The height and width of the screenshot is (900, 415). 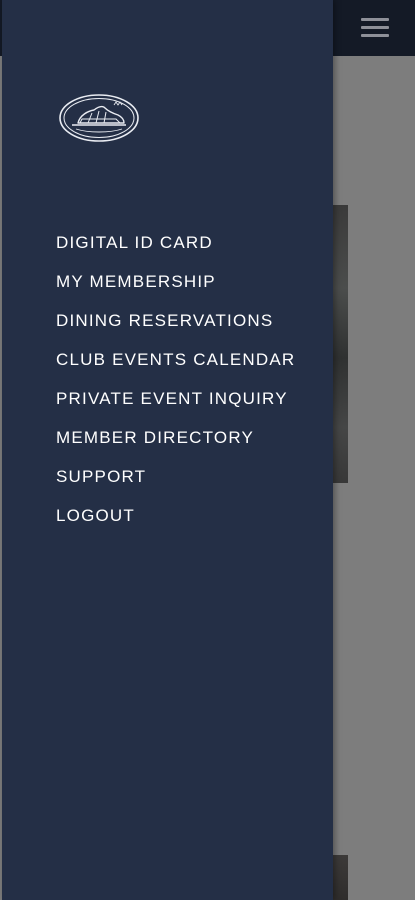 What do you see at coordinates (176, 242) in the screenshot?
I see `menu-item-digital-id-card: DIGITAL ID CARD` at bounding box center [176, 242].